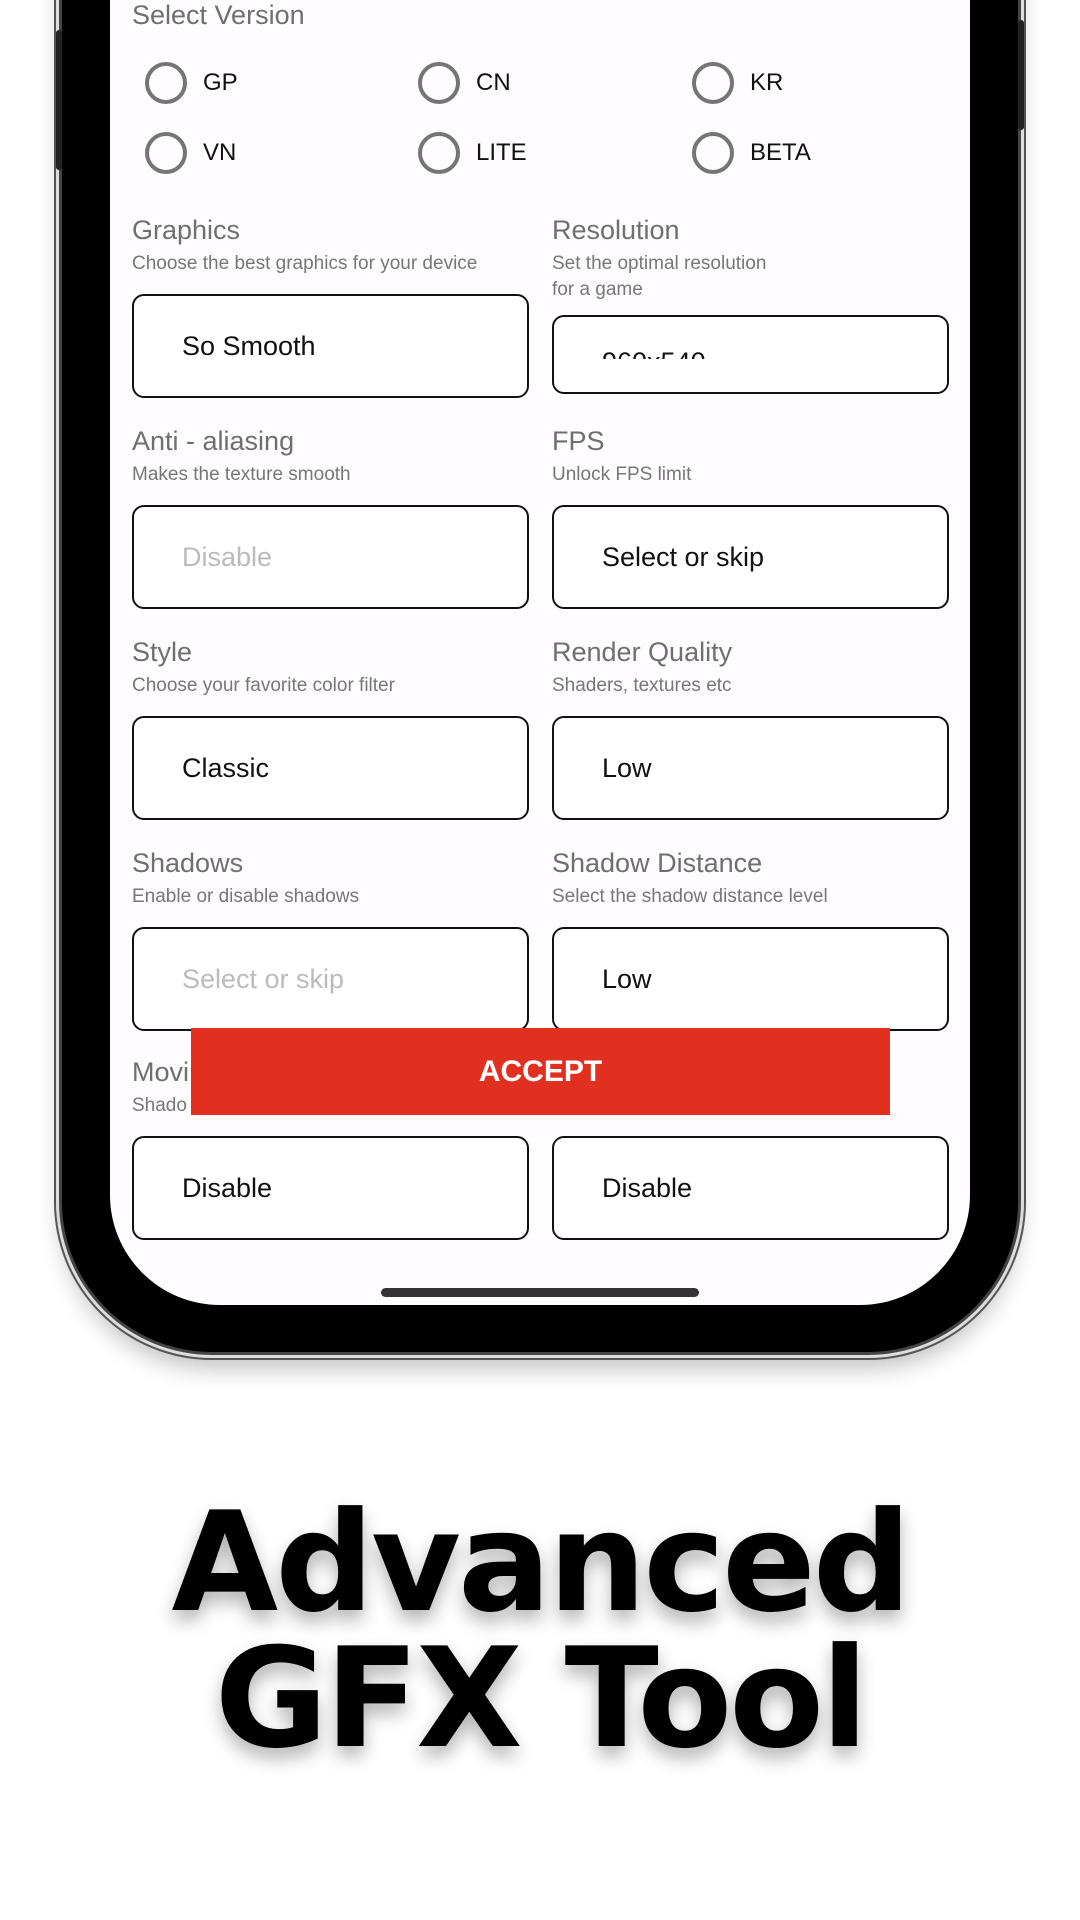  I want to click on setting-label: Resolution, so click(616, 230).